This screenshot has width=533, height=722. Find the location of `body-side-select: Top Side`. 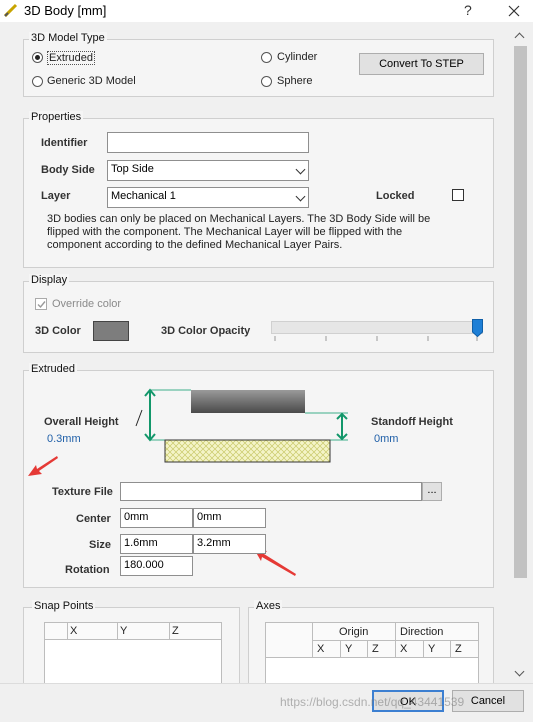

body-side-select: Top Side is located at coordinates (208, 170).